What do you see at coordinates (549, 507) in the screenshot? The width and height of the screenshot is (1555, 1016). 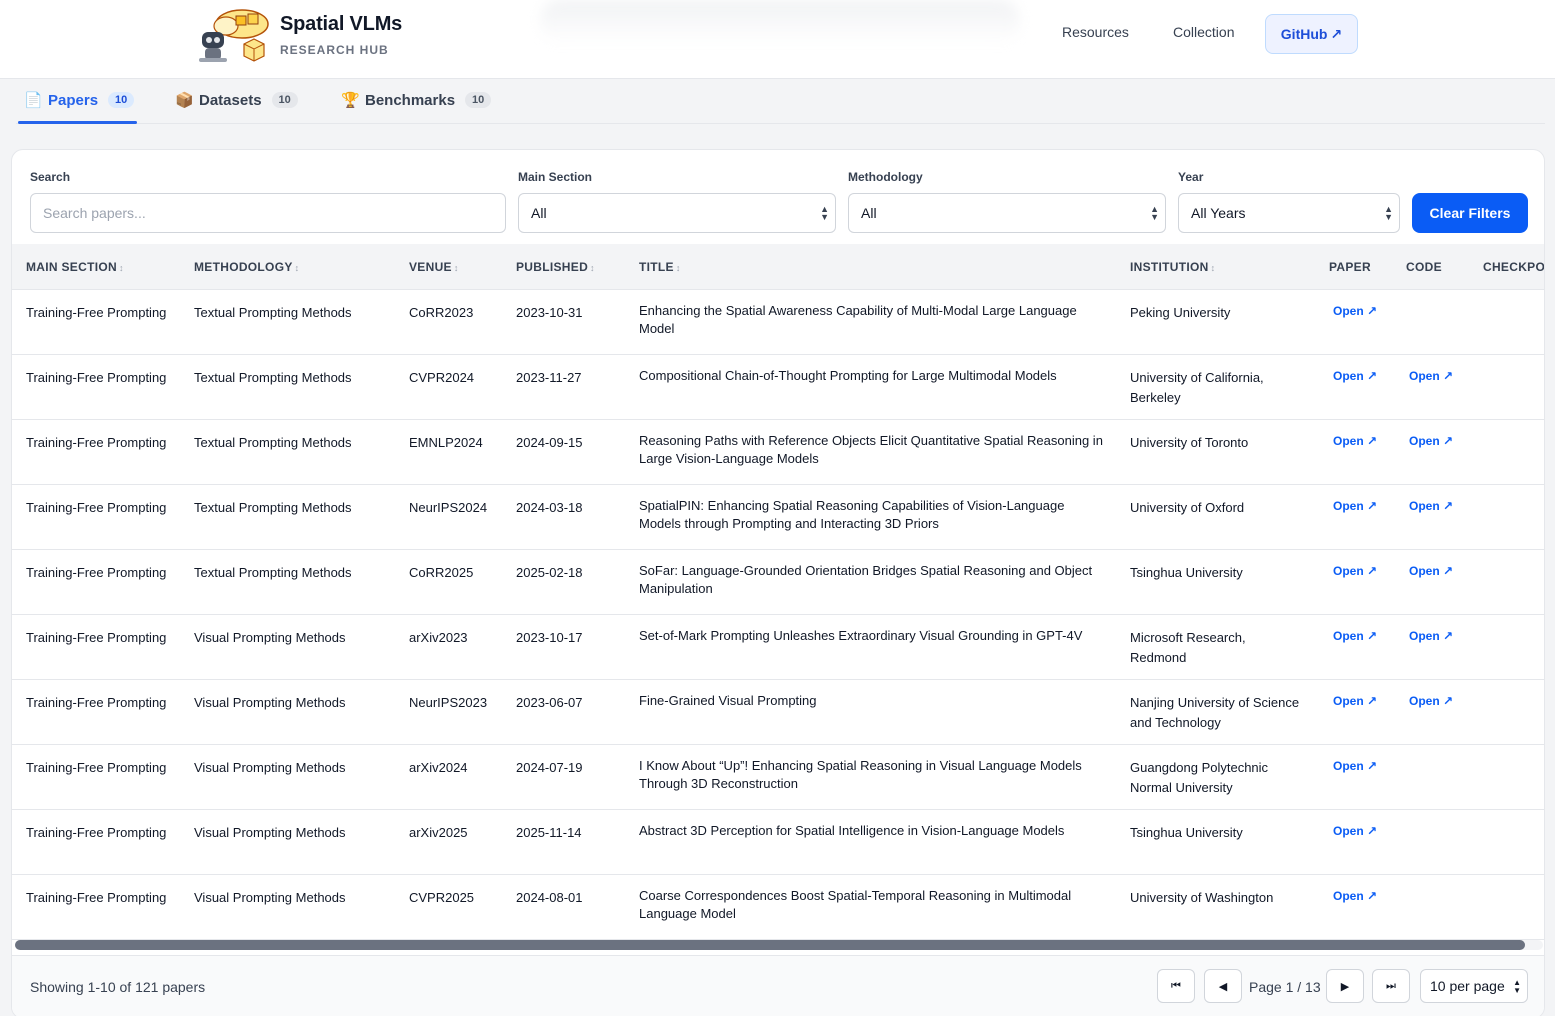 I see `cell-published: 2024-03-18` at bounding box center [549, 507].